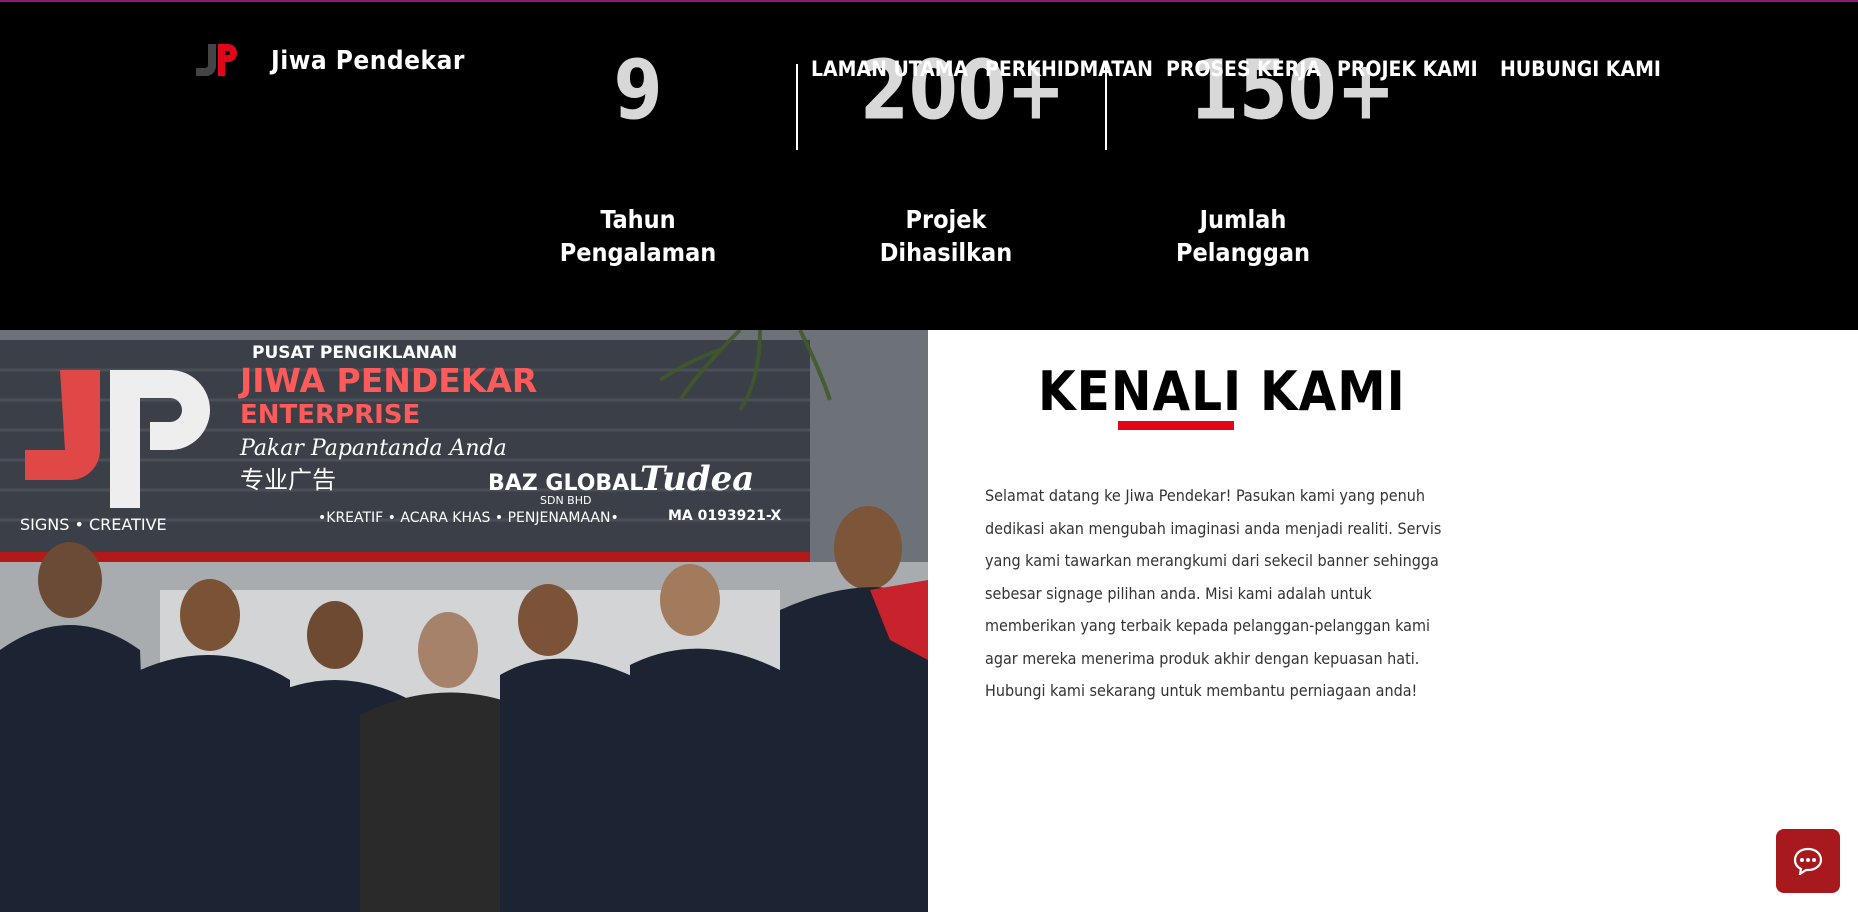 This screenshot has width=1858, height=912. I want to click on sign-text: Tudea, so click(697, 479).